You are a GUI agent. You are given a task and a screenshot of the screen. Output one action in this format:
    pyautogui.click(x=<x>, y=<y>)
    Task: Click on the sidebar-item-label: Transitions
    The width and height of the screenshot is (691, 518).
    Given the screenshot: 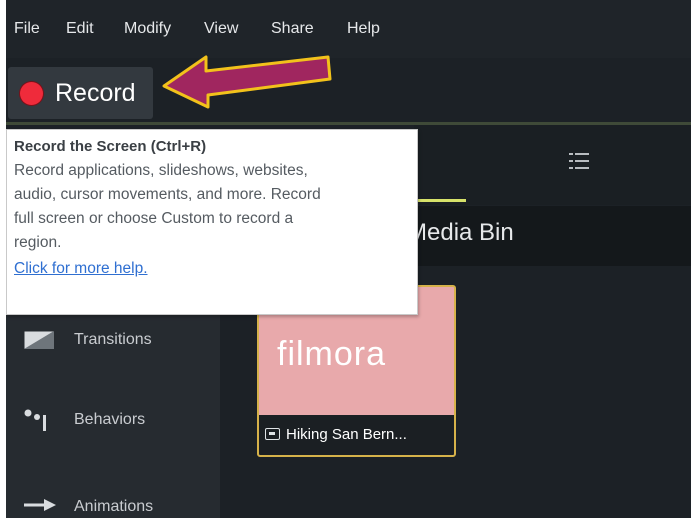 What is the action you would take?
    pyautogui.click(x=113, y=339)
    